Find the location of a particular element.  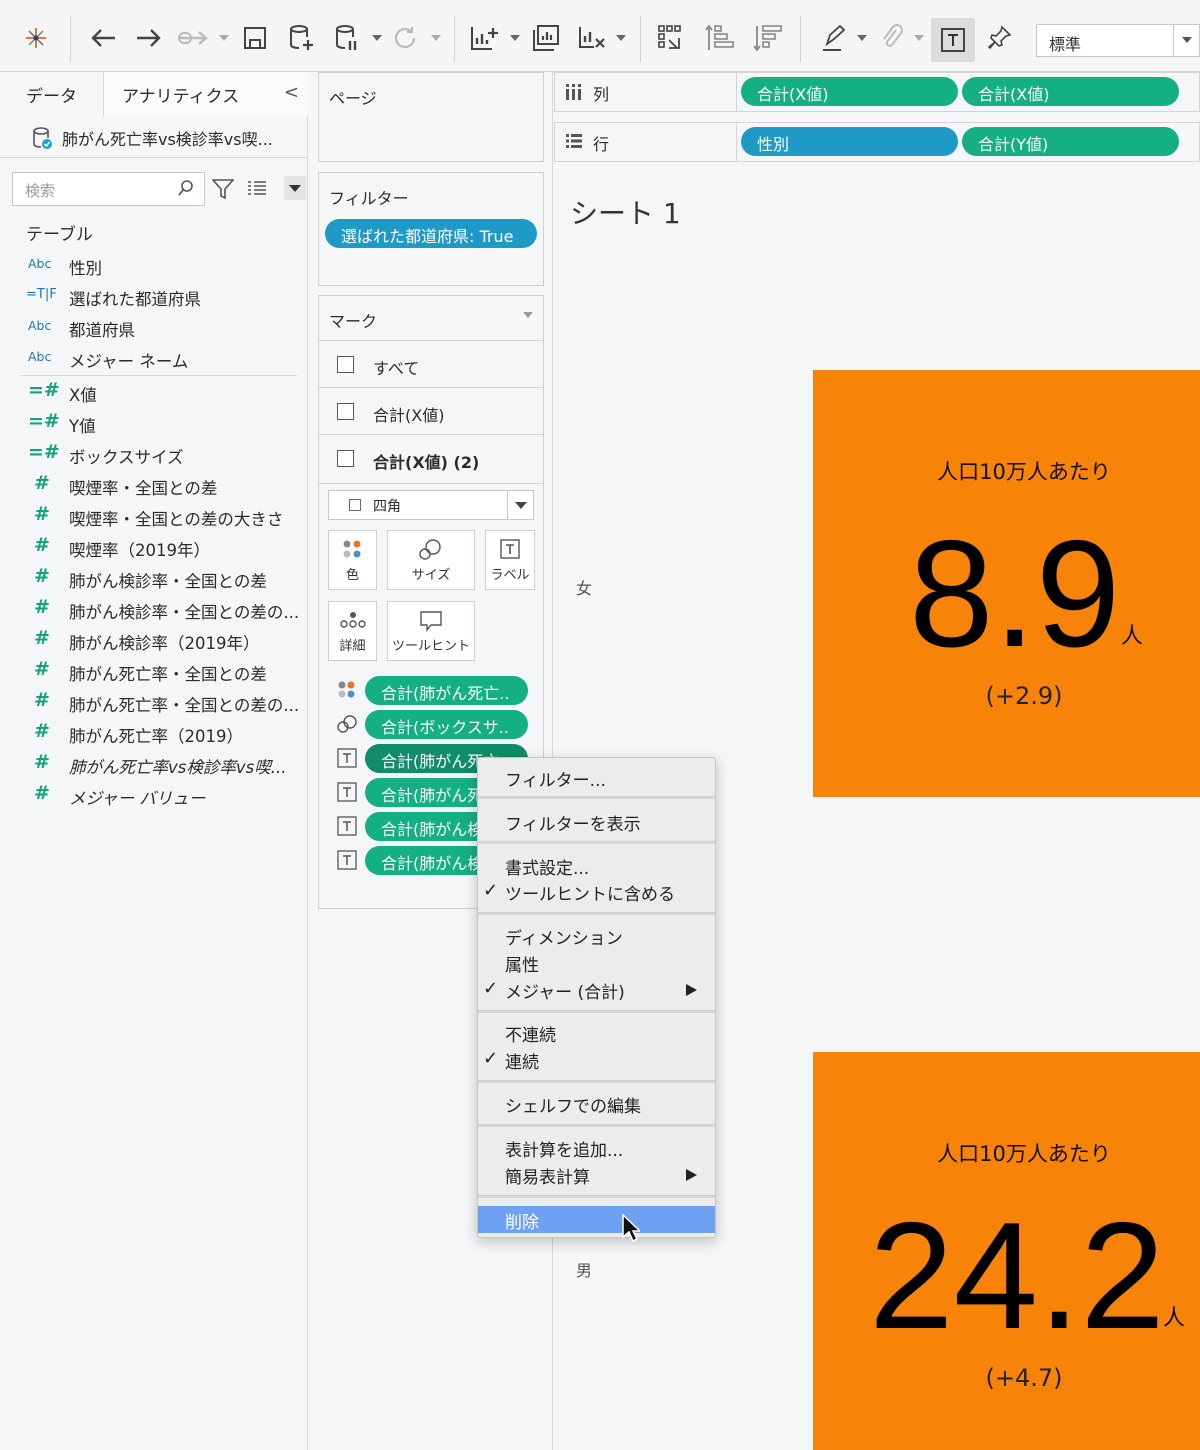

filter-pill: 選ばれた都道府県: True is located at coordinates (431, 233).